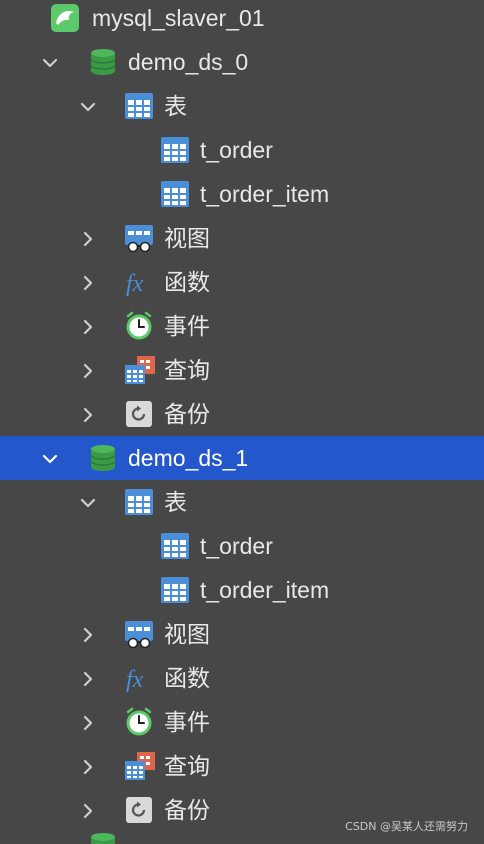 The width and height of the screenshot is (484, 844). I want to click on database-label: demo_ds_0, so click(188, 62).